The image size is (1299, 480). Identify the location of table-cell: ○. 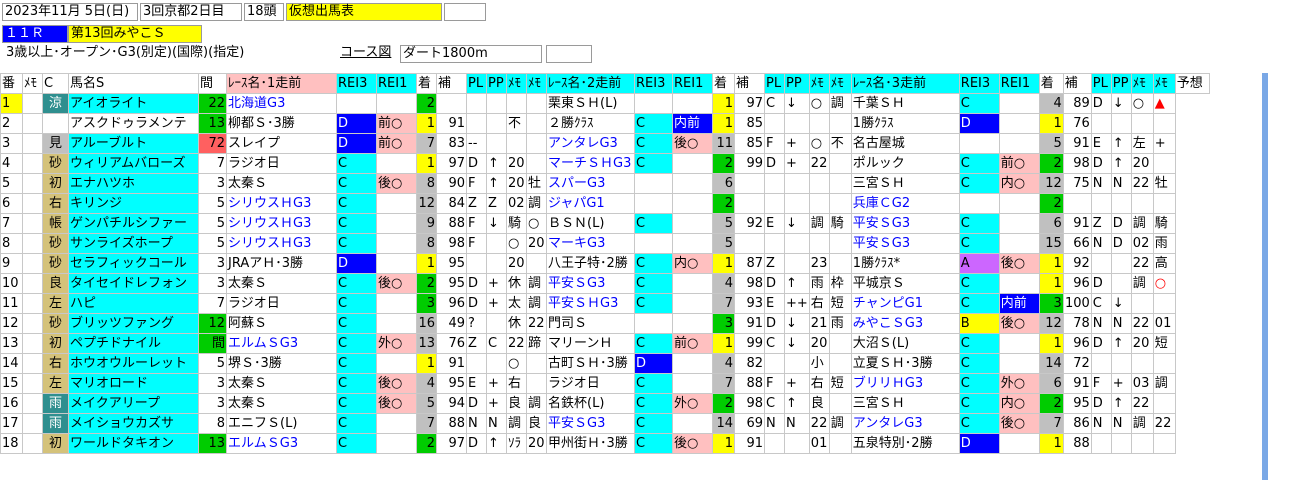
(819, 103).